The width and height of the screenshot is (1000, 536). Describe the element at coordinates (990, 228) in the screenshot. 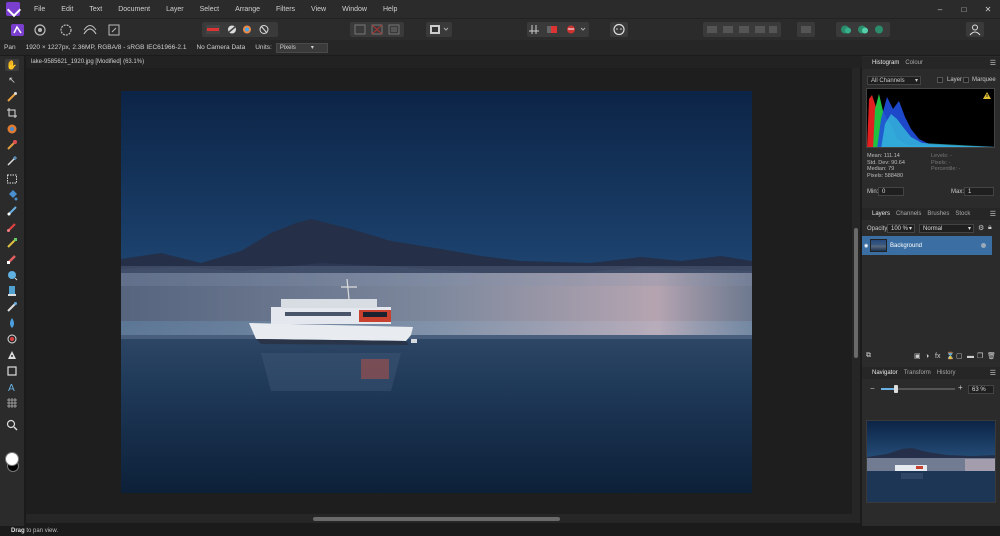

I see `lock-icon: 🔒︎` at that location.